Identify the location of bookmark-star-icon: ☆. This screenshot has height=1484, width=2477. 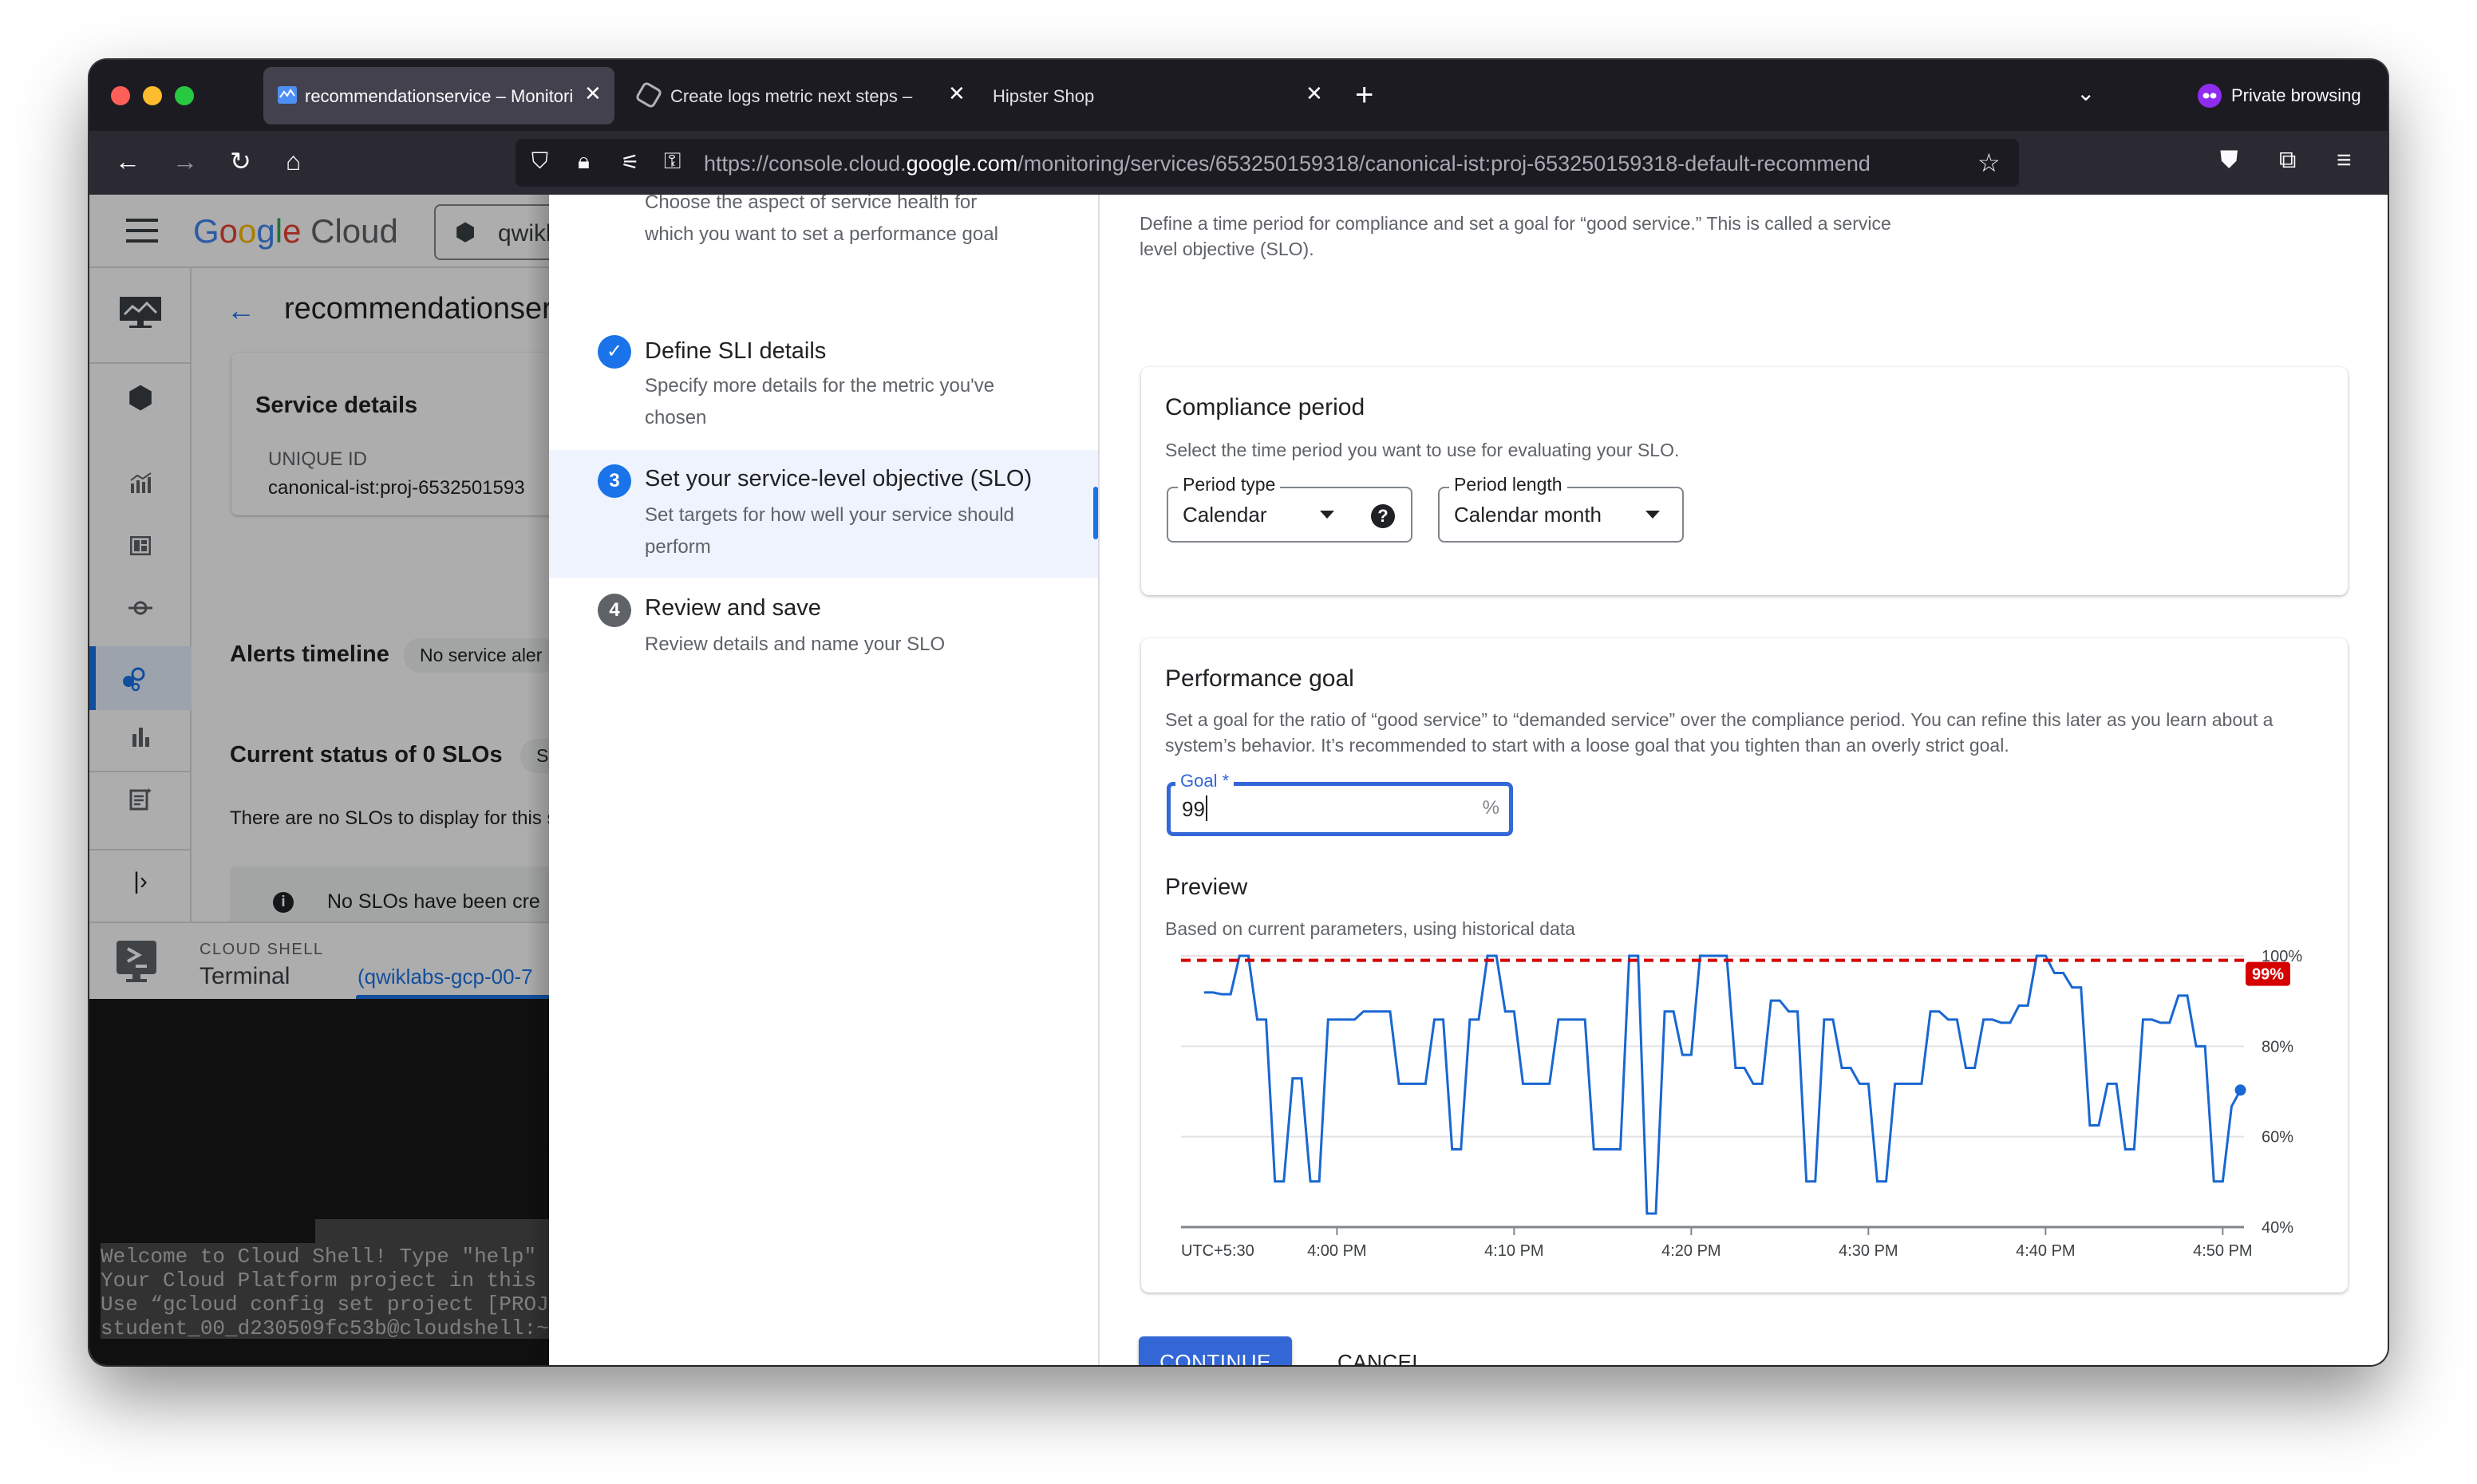
(1989, 163).